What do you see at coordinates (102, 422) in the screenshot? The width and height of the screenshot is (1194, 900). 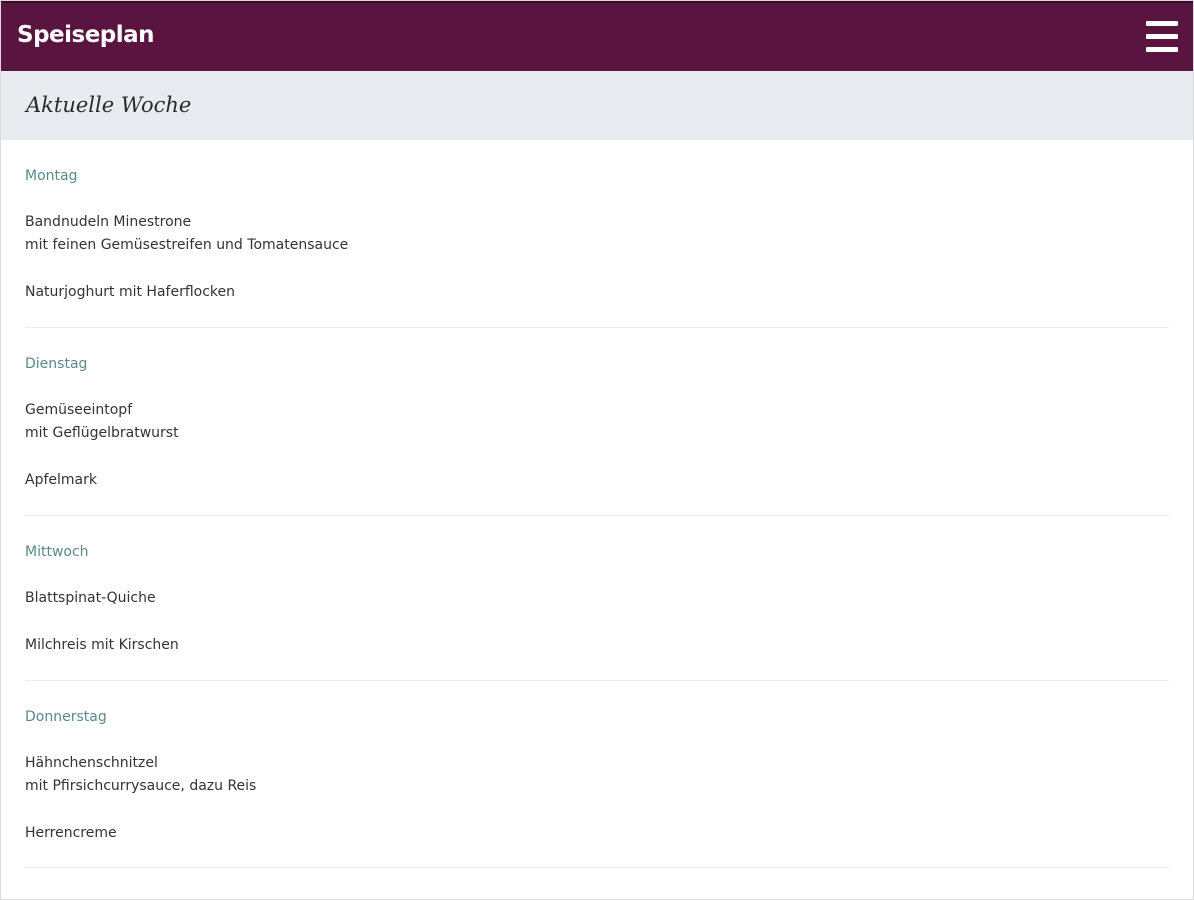 I see `main-dish: Gemüseeintopf mit Geflügelbratwurst` at bounding box center [102, 422].